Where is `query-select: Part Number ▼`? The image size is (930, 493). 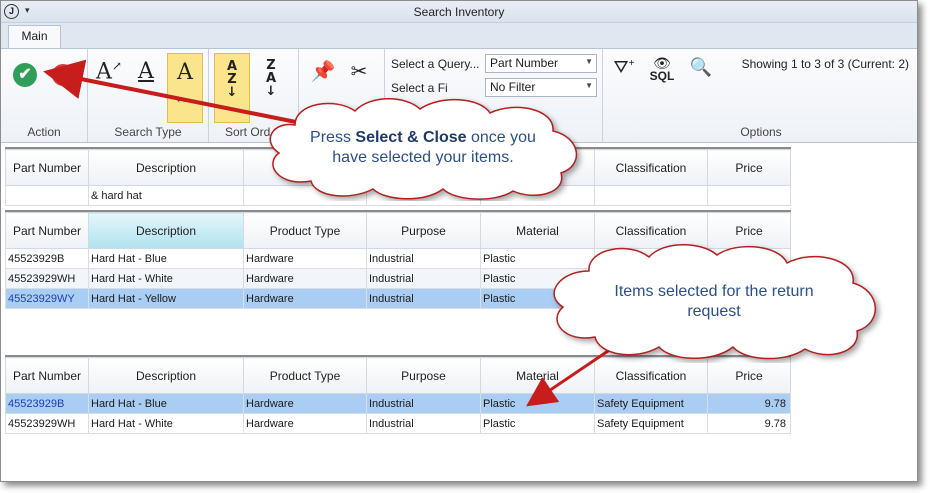
query-select: Part Number ▼ is located at coordinates (541, 63).